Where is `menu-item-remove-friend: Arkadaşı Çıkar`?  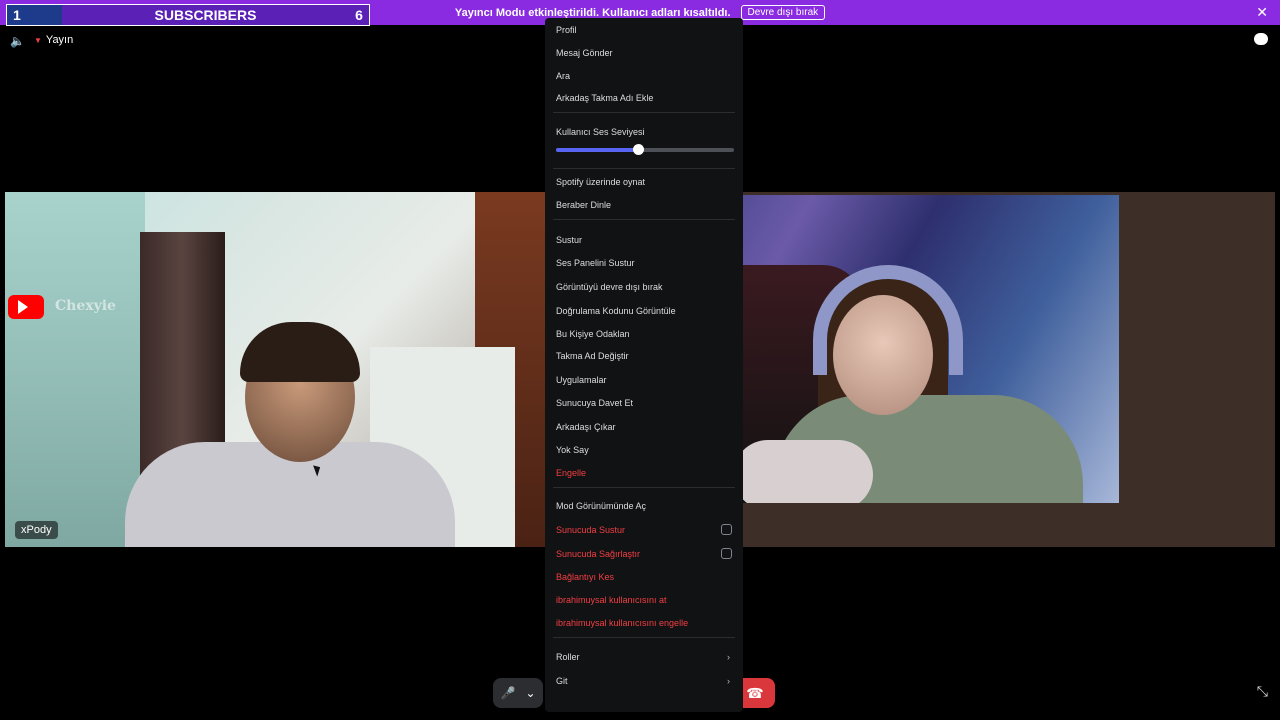 menu-item-remove-friend: Arkadaşı Çıkar is located at coordinates (646, 427).